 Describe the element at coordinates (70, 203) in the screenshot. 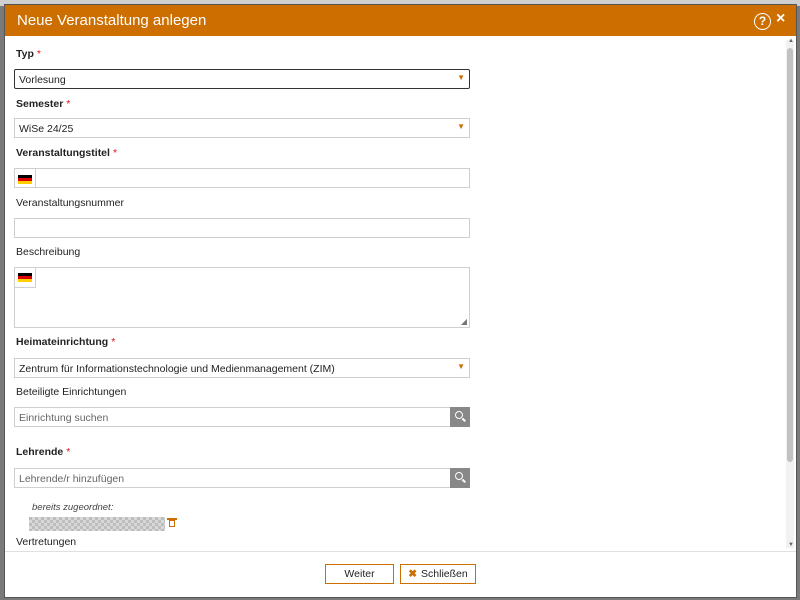

I see `nummer-label: Veranstaltungsnummer` at that location.